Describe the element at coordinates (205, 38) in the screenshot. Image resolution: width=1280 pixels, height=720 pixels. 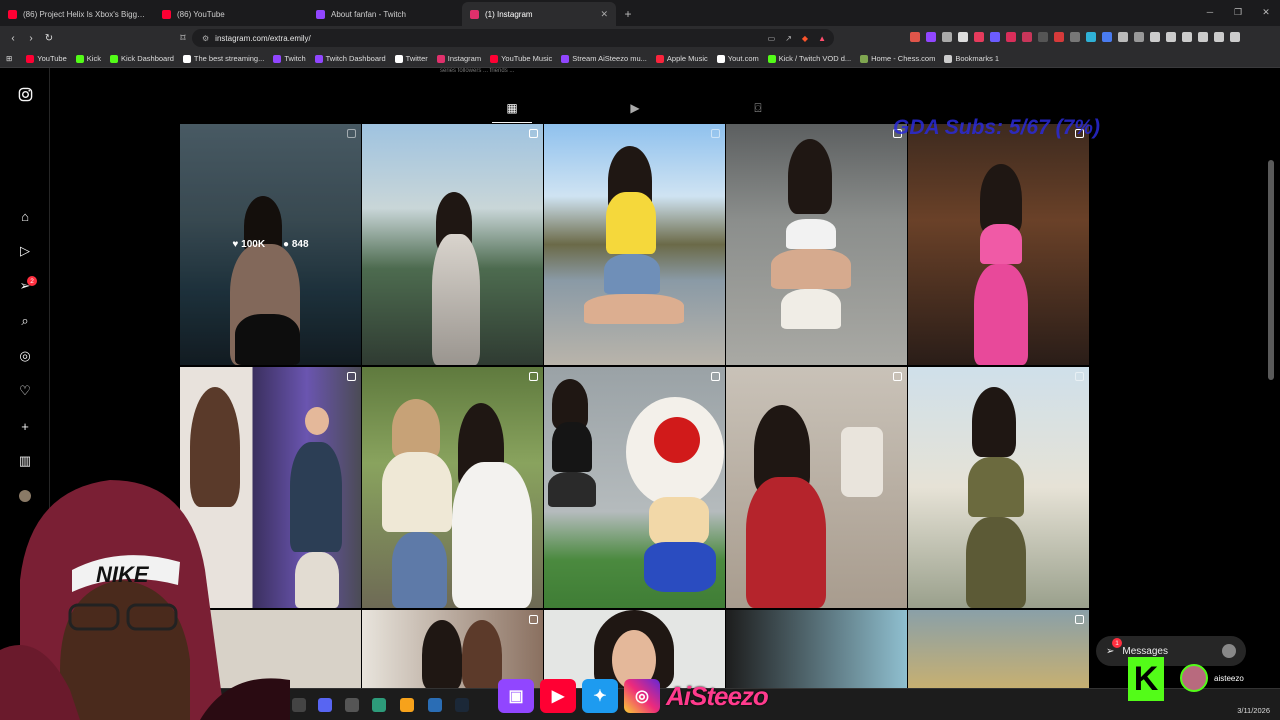
I see `site-info-icon: ⚙` at that location.